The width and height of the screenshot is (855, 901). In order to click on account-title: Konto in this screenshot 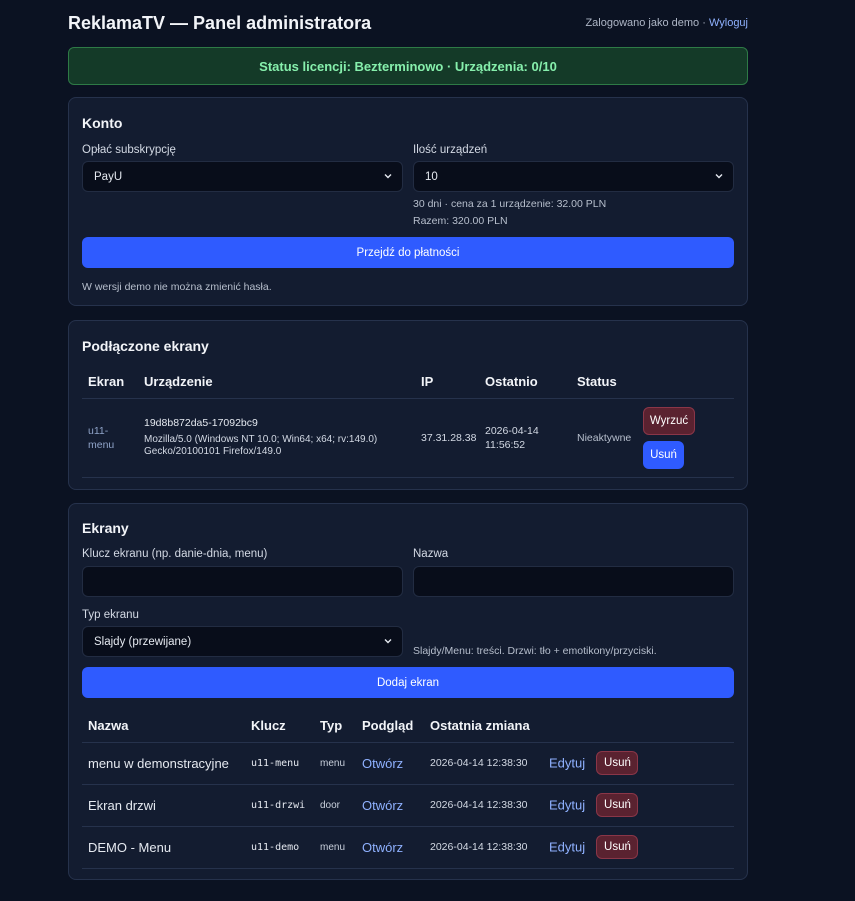, I will do `click(102, 123)`.